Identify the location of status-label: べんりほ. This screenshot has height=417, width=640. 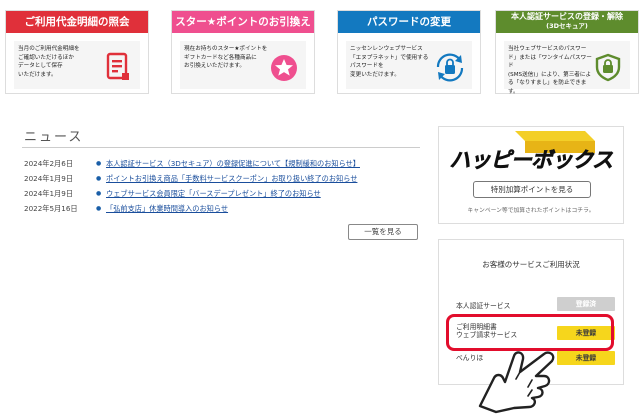
(470, 358).